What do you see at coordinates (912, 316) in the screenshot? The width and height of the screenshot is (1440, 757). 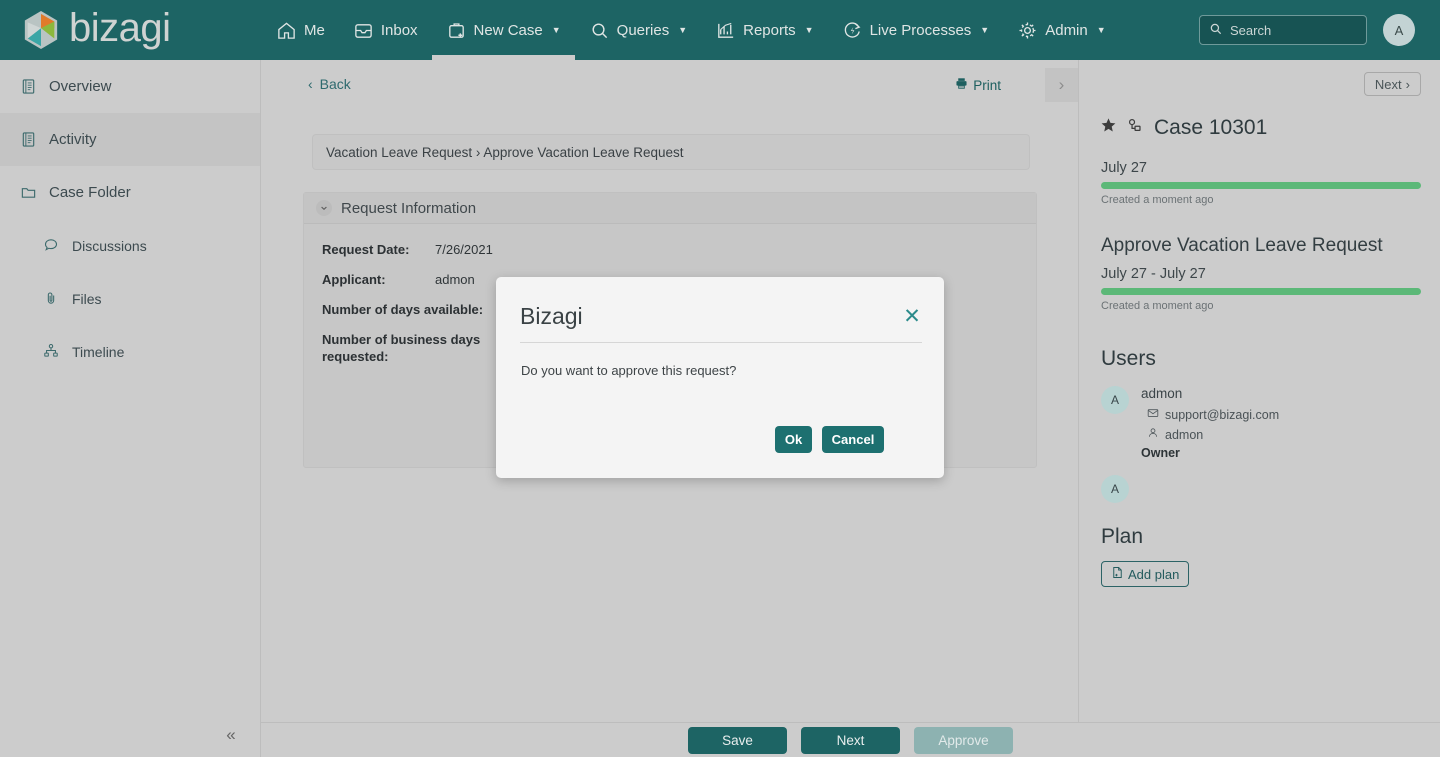 I see `close-icon: ✕` at bounding box center [912, 316].